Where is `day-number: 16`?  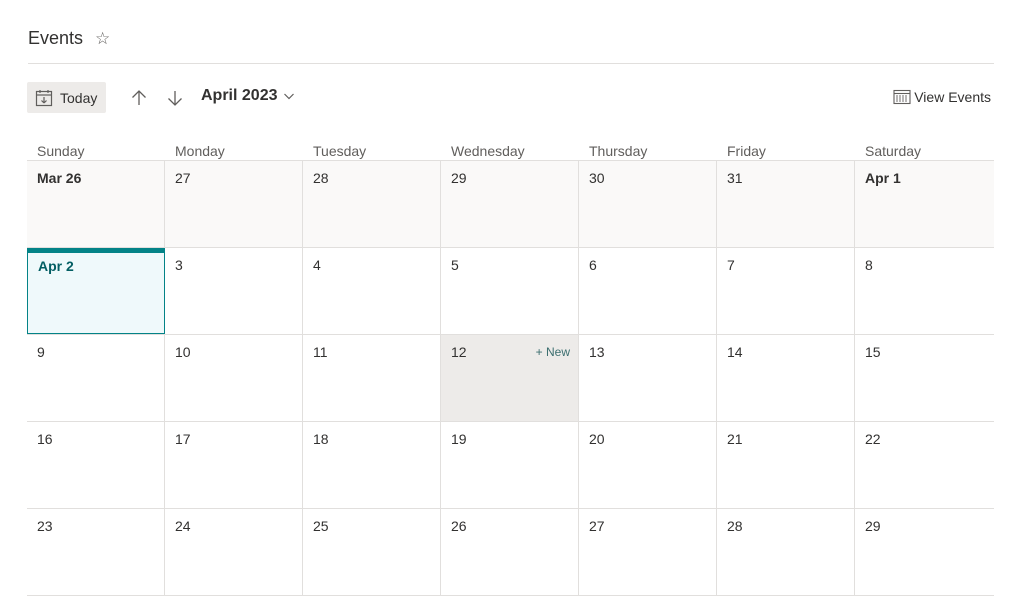
day-number: 16 is located at coordinates (45, 439).